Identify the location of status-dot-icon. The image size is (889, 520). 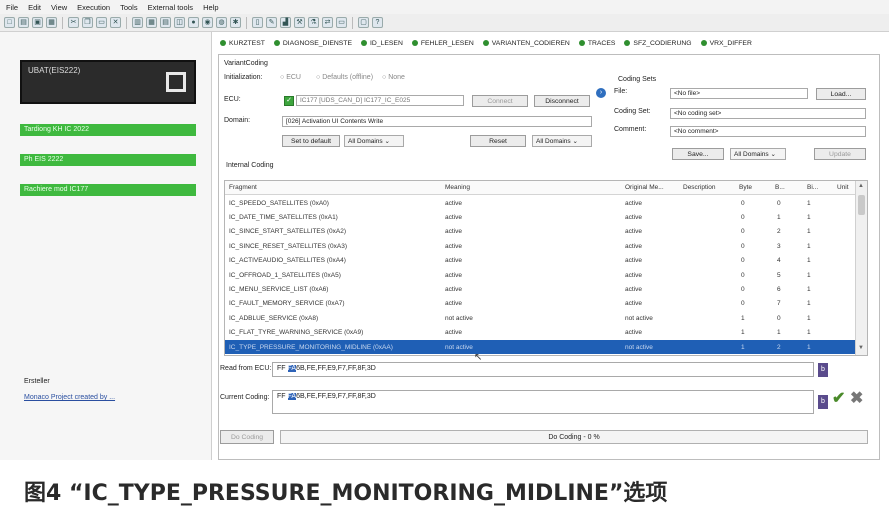
(414, 43).